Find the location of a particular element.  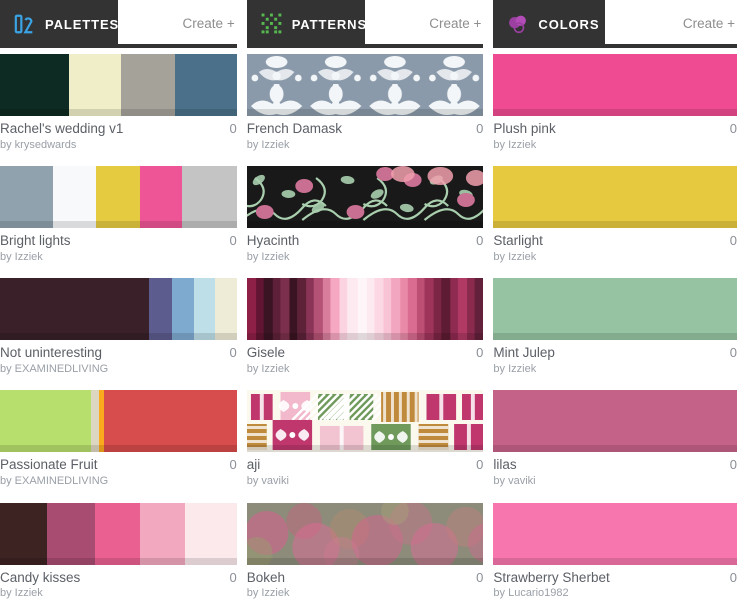

card-title: Bright lights is located at coordinates (35, 241).